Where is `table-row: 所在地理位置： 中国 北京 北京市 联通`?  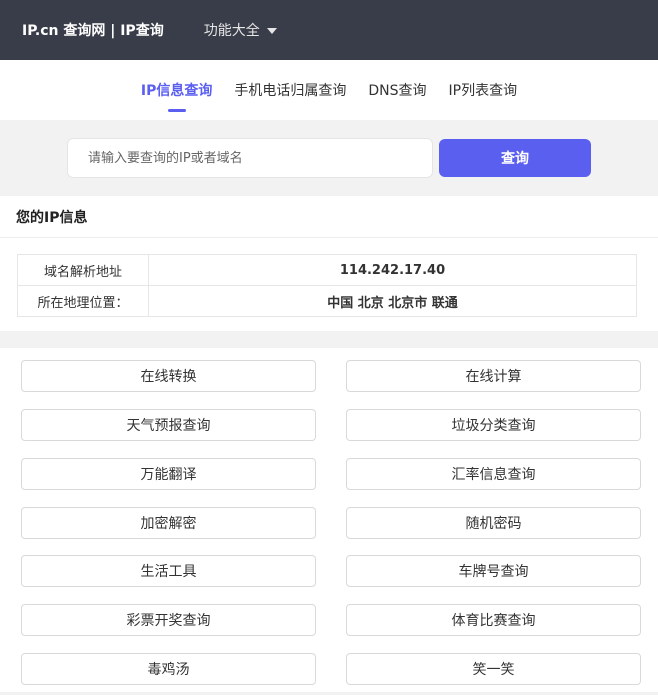 table-row: 所在地理位置： 中国 北京 北京市 联通 is located at coordinates (327, 301).